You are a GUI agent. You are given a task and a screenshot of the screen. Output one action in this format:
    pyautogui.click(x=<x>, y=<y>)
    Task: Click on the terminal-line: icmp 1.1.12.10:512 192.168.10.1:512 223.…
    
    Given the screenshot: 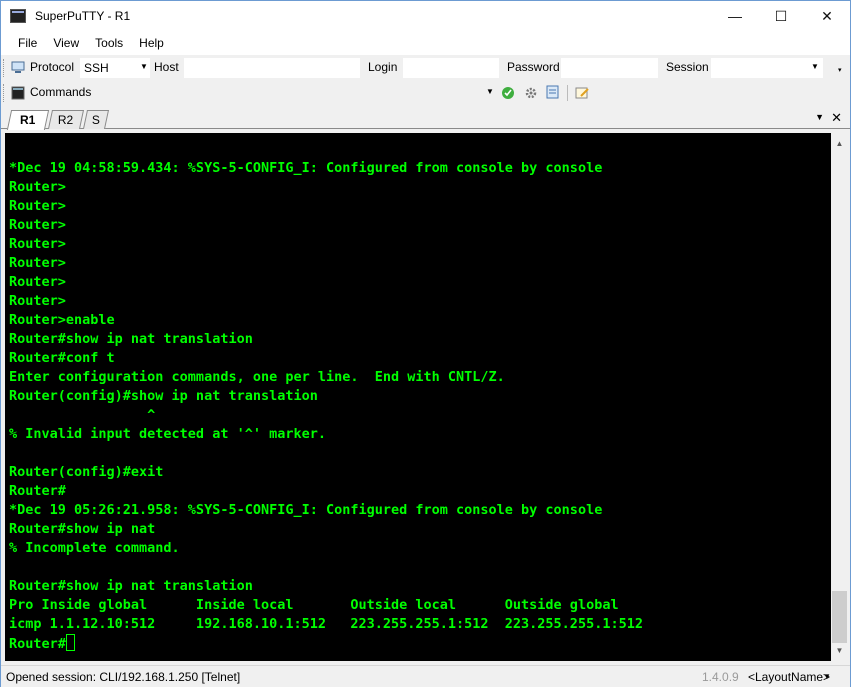 What is the action you would take?
    pyautogui.click(x=326, y=624)
    